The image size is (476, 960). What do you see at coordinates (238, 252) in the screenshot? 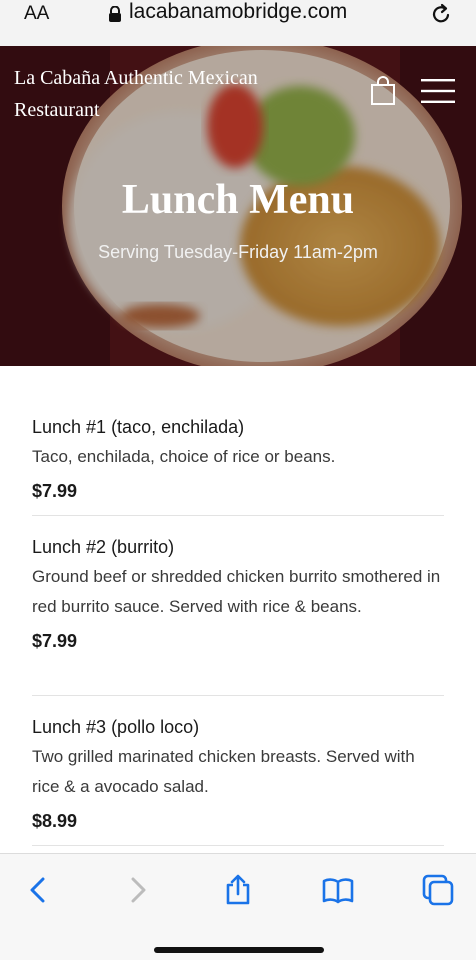
I see `page-subtitle: Serving Tuesday-Friday 11am-2pm` at bounding box center [238, 252].